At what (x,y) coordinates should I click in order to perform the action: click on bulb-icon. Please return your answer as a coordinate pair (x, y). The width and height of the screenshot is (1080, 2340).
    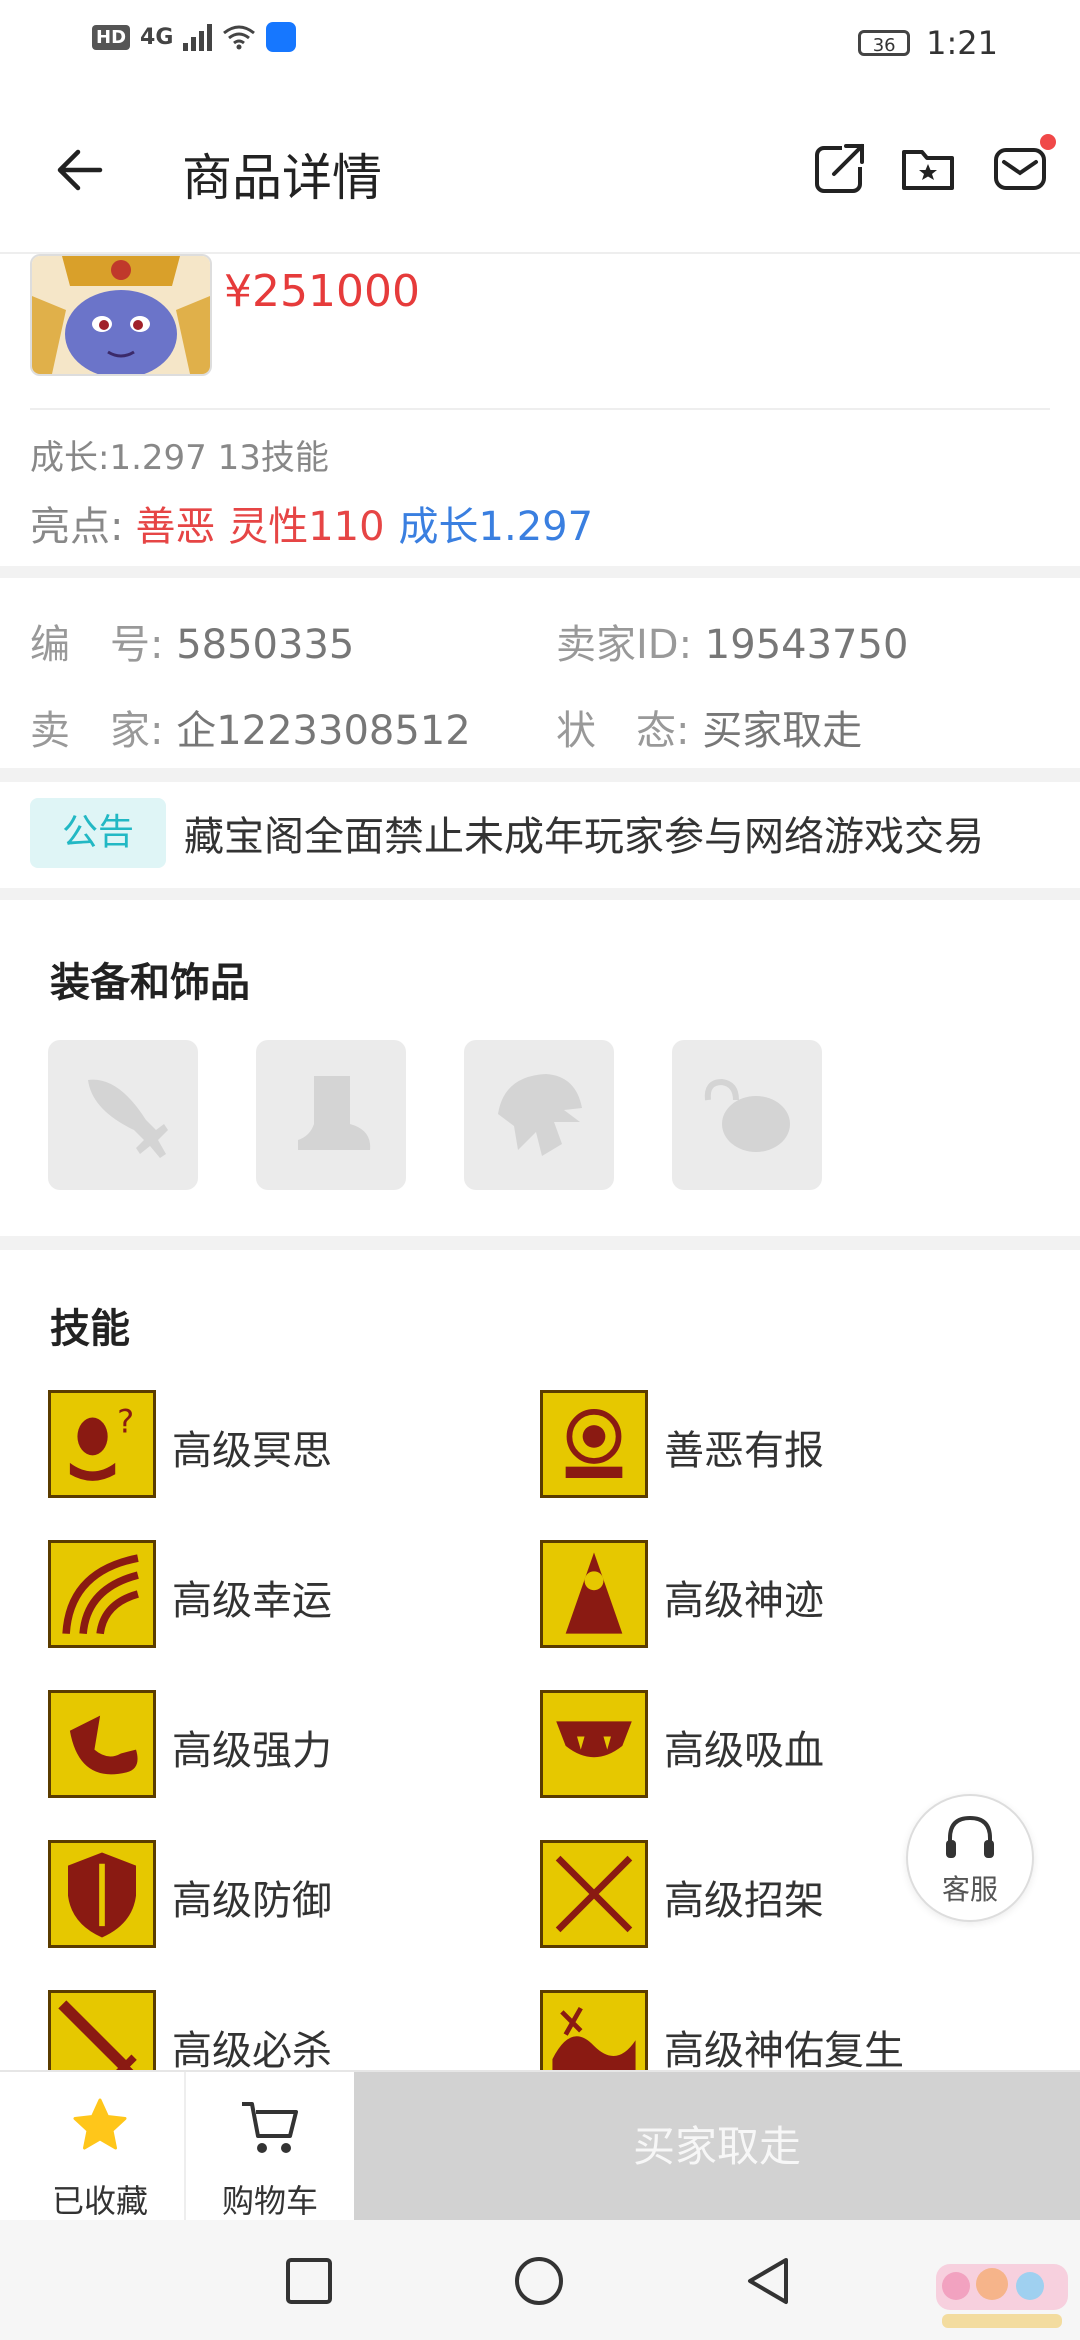
    Looking at the image, I should click on (281, 37).